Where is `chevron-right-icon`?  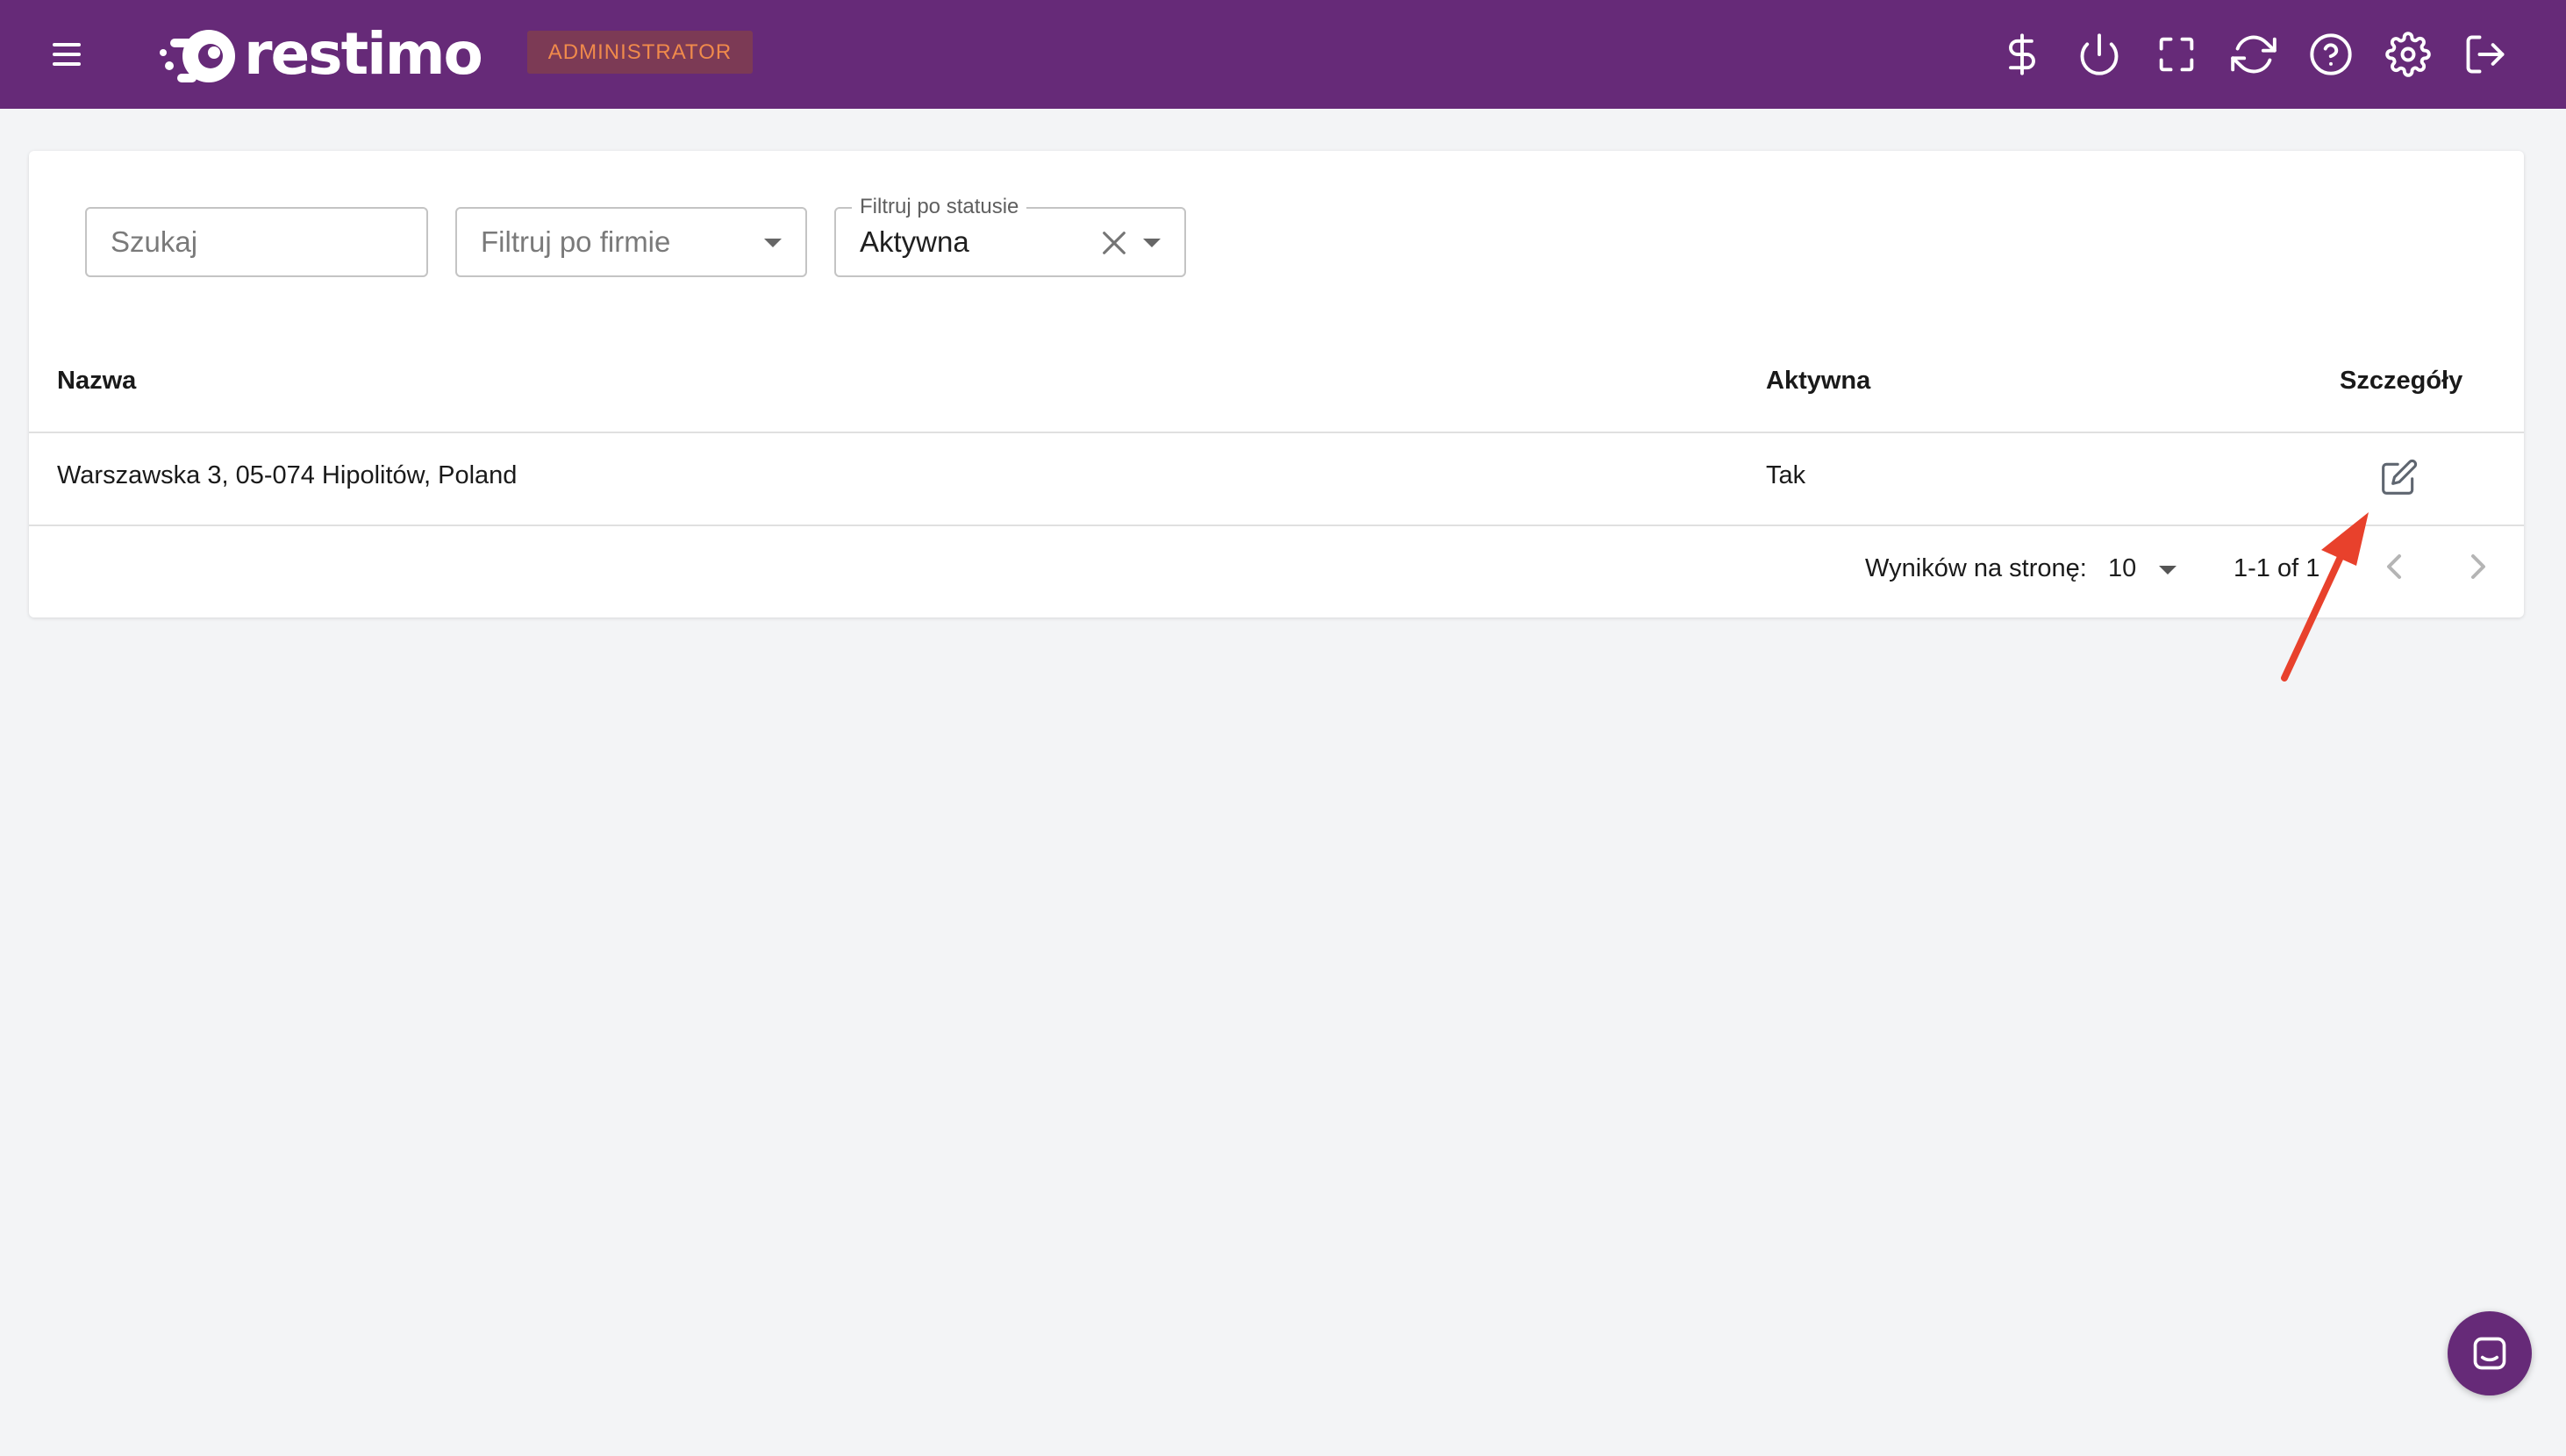
chevron-right-icon is located at coordinates (2478, 566).